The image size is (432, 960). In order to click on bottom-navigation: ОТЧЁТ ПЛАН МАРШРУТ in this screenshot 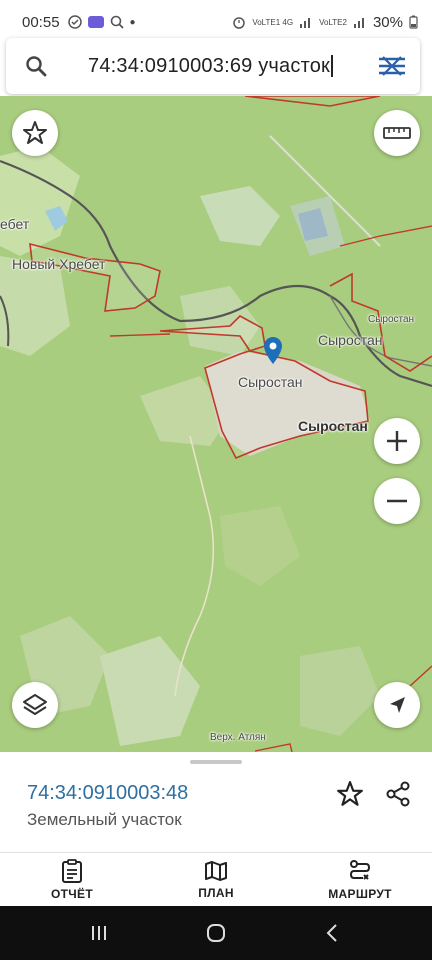, I will do `click(216, 879)`.